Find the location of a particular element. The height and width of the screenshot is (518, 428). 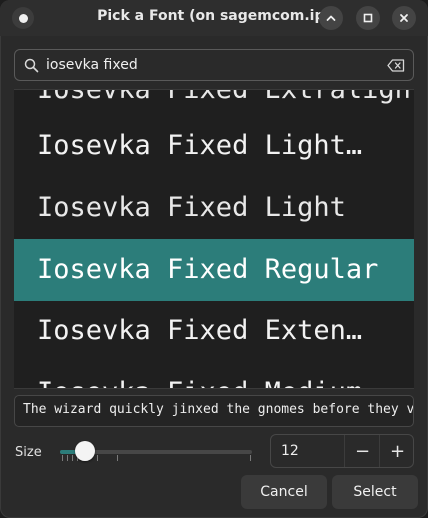

search-icon is located at coordinates (31, 65).